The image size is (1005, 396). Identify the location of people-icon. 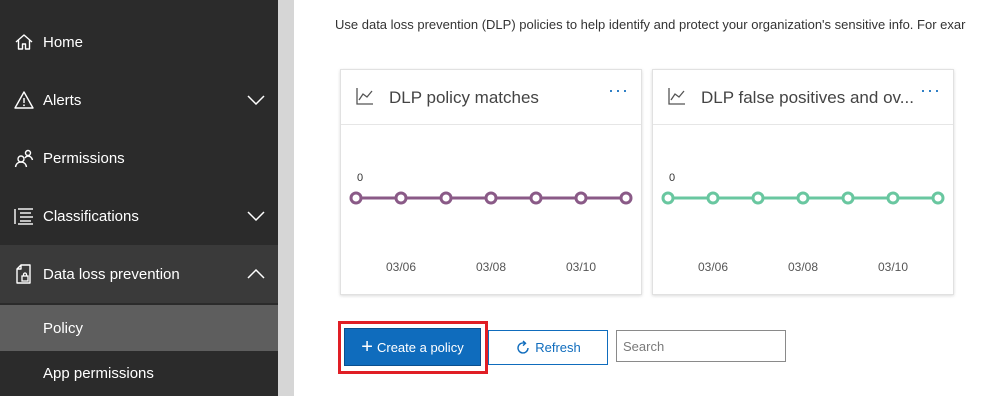
(24, 158).